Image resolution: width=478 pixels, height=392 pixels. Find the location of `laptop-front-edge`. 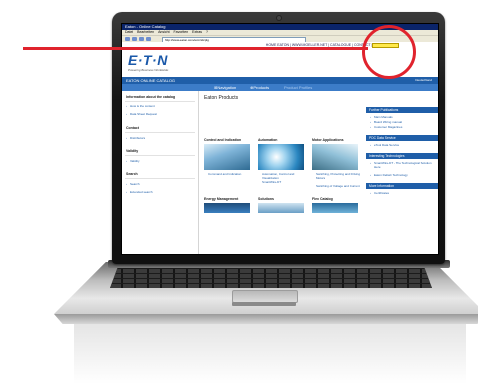

laptop-front-edge is located at coordinates (266, 319).